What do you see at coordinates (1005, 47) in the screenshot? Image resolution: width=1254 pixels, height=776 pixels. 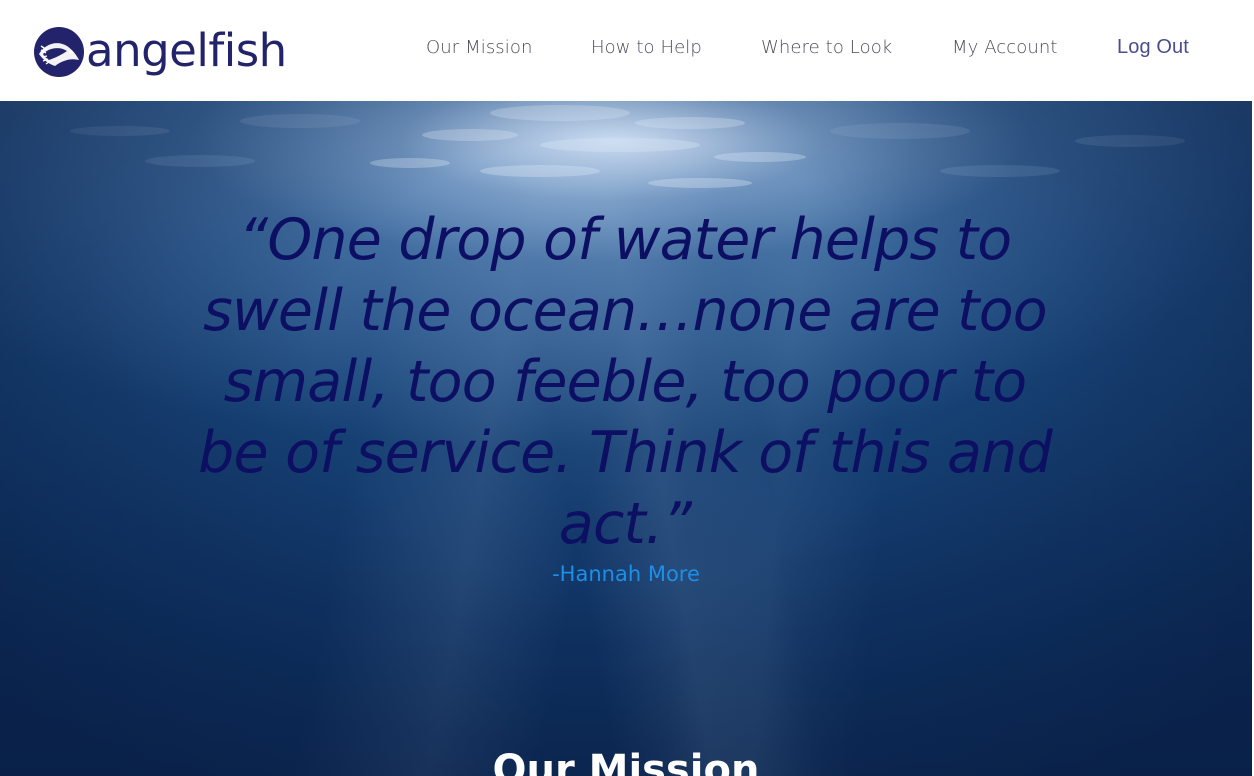 I see `nav-my-account: My Account` at bounding box center [1005, 47].